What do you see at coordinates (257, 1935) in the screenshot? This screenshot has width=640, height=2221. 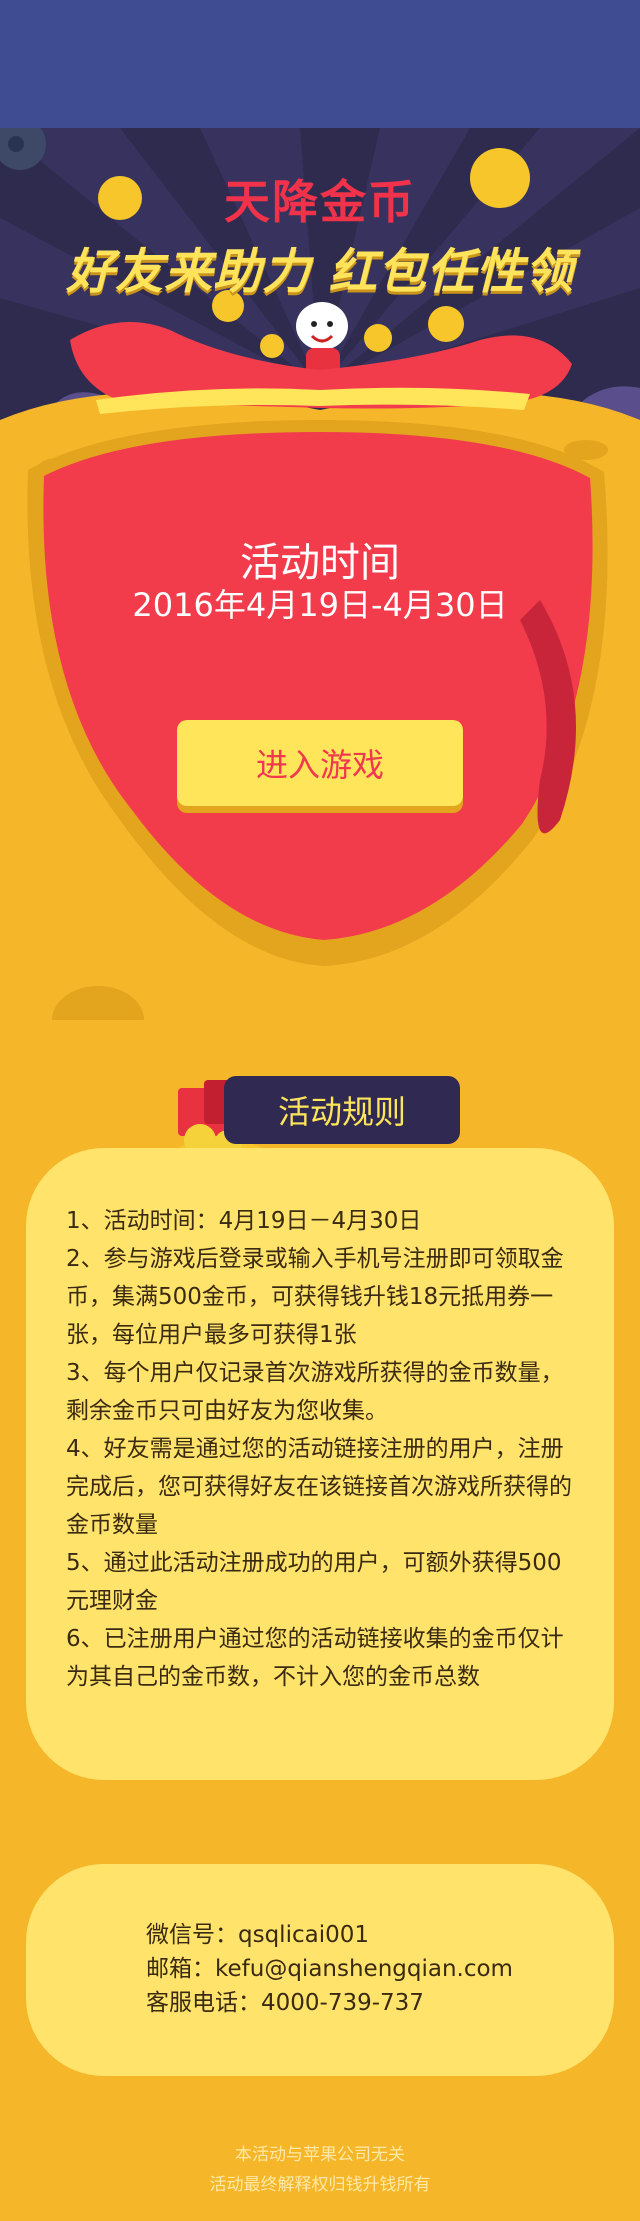 I see `wechat-id: 微信号：qsqlicai001` at bounding box center [257, 1935].